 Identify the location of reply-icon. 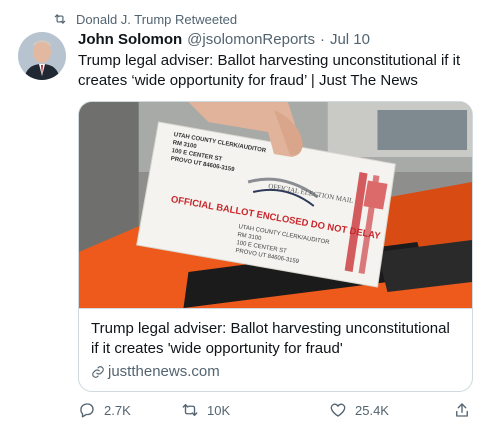
(87, 410).